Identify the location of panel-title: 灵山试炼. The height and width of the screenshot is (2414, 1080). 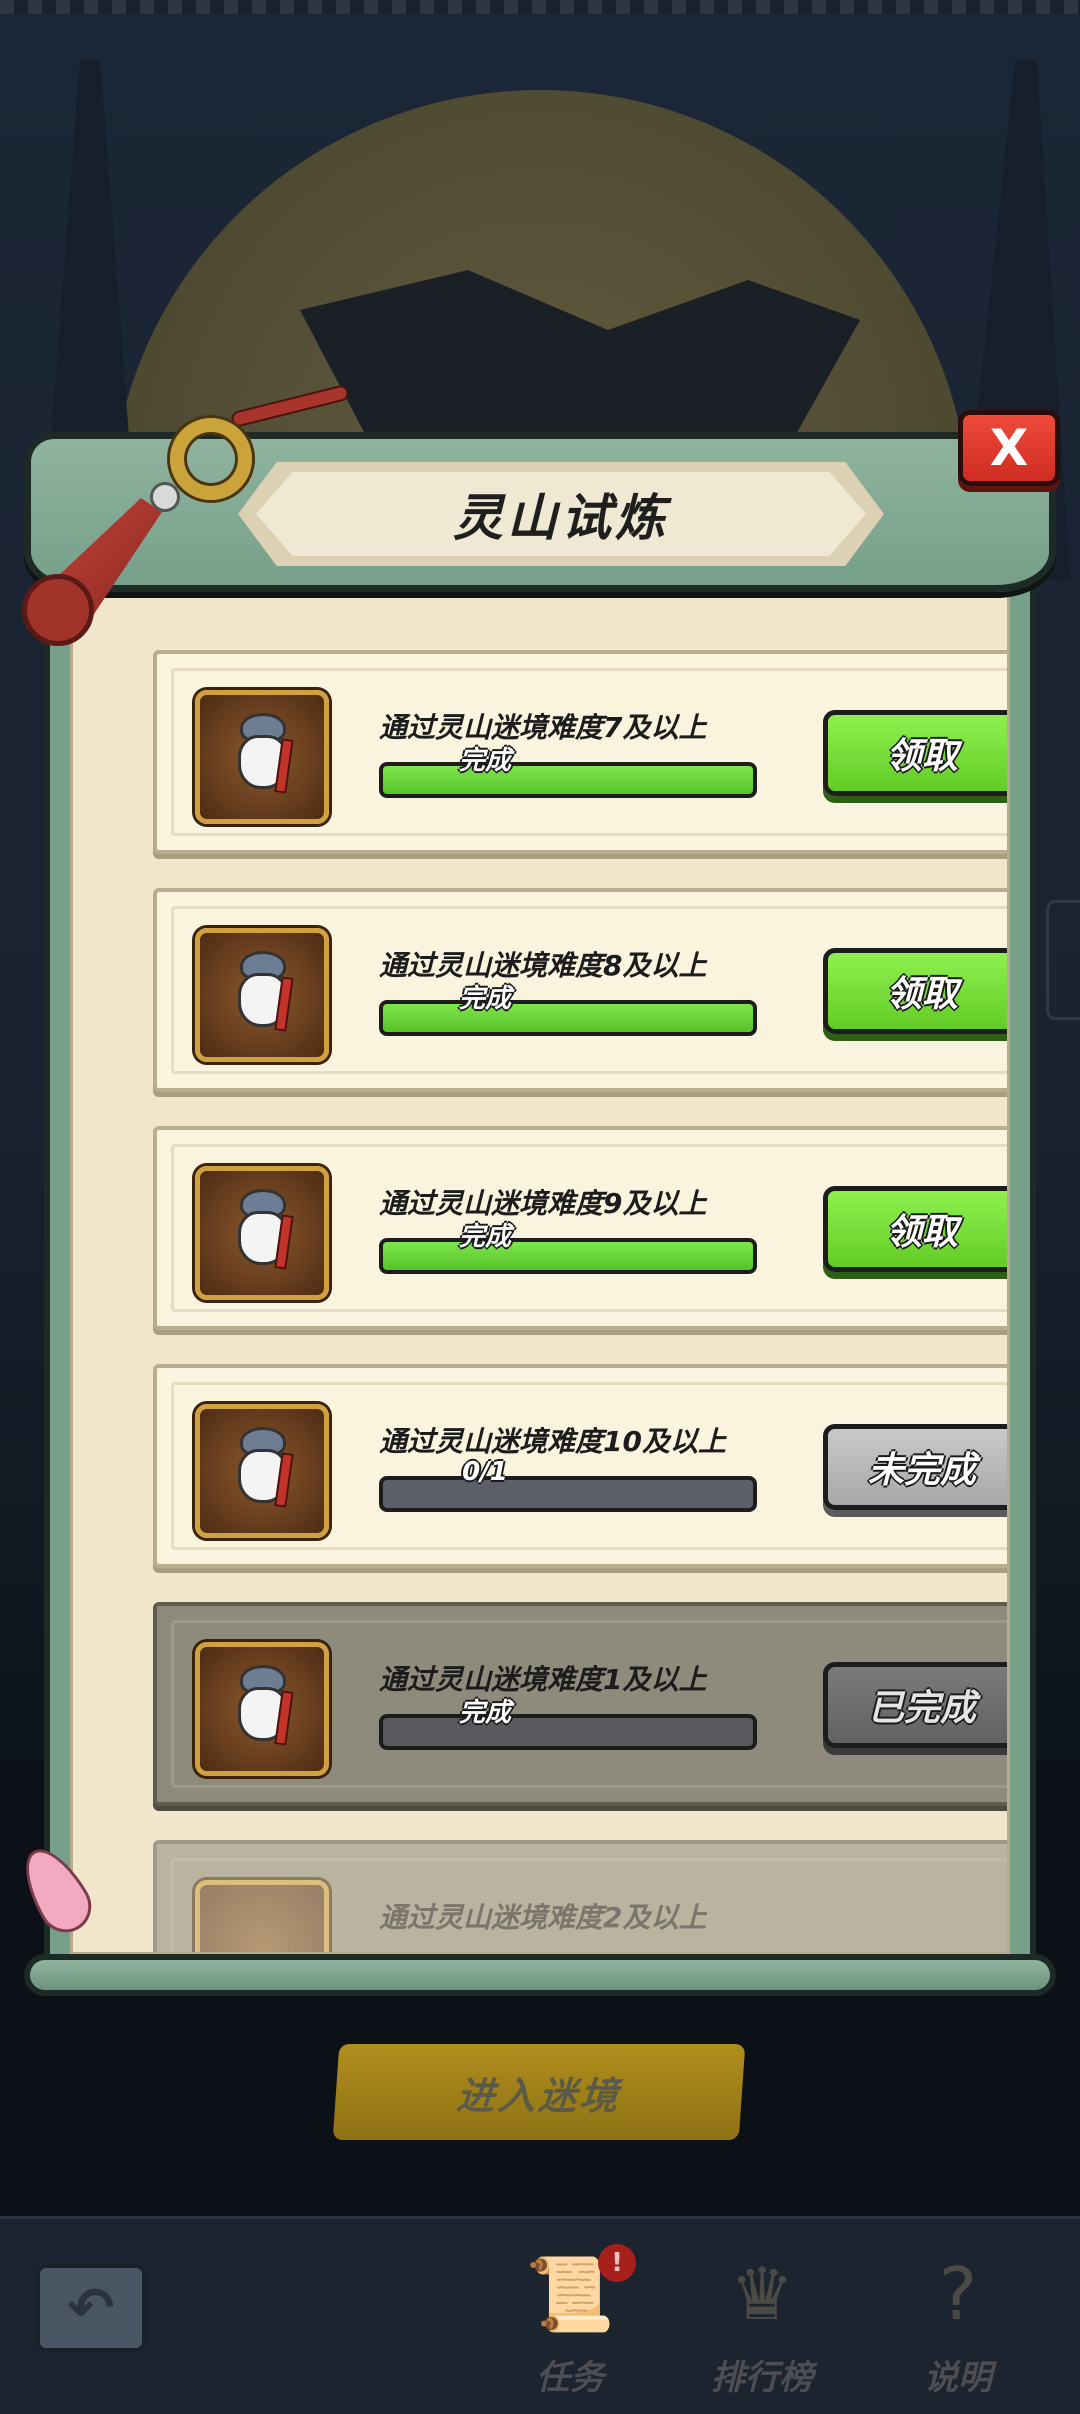
(561, 518).